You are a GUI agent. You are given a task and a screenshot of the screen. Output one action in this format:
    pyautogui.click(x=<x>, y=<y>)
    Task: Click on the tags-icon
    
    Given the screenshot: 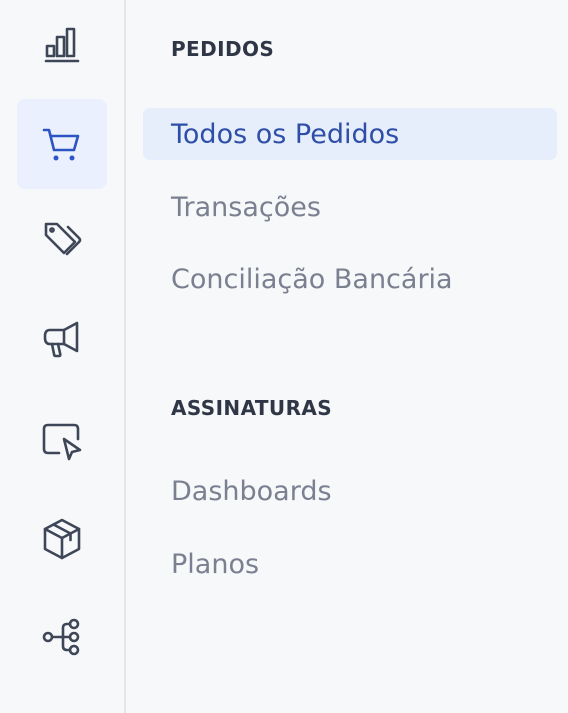 What is the action you would take?
    pyautogui.click(x=63, y=239)
    